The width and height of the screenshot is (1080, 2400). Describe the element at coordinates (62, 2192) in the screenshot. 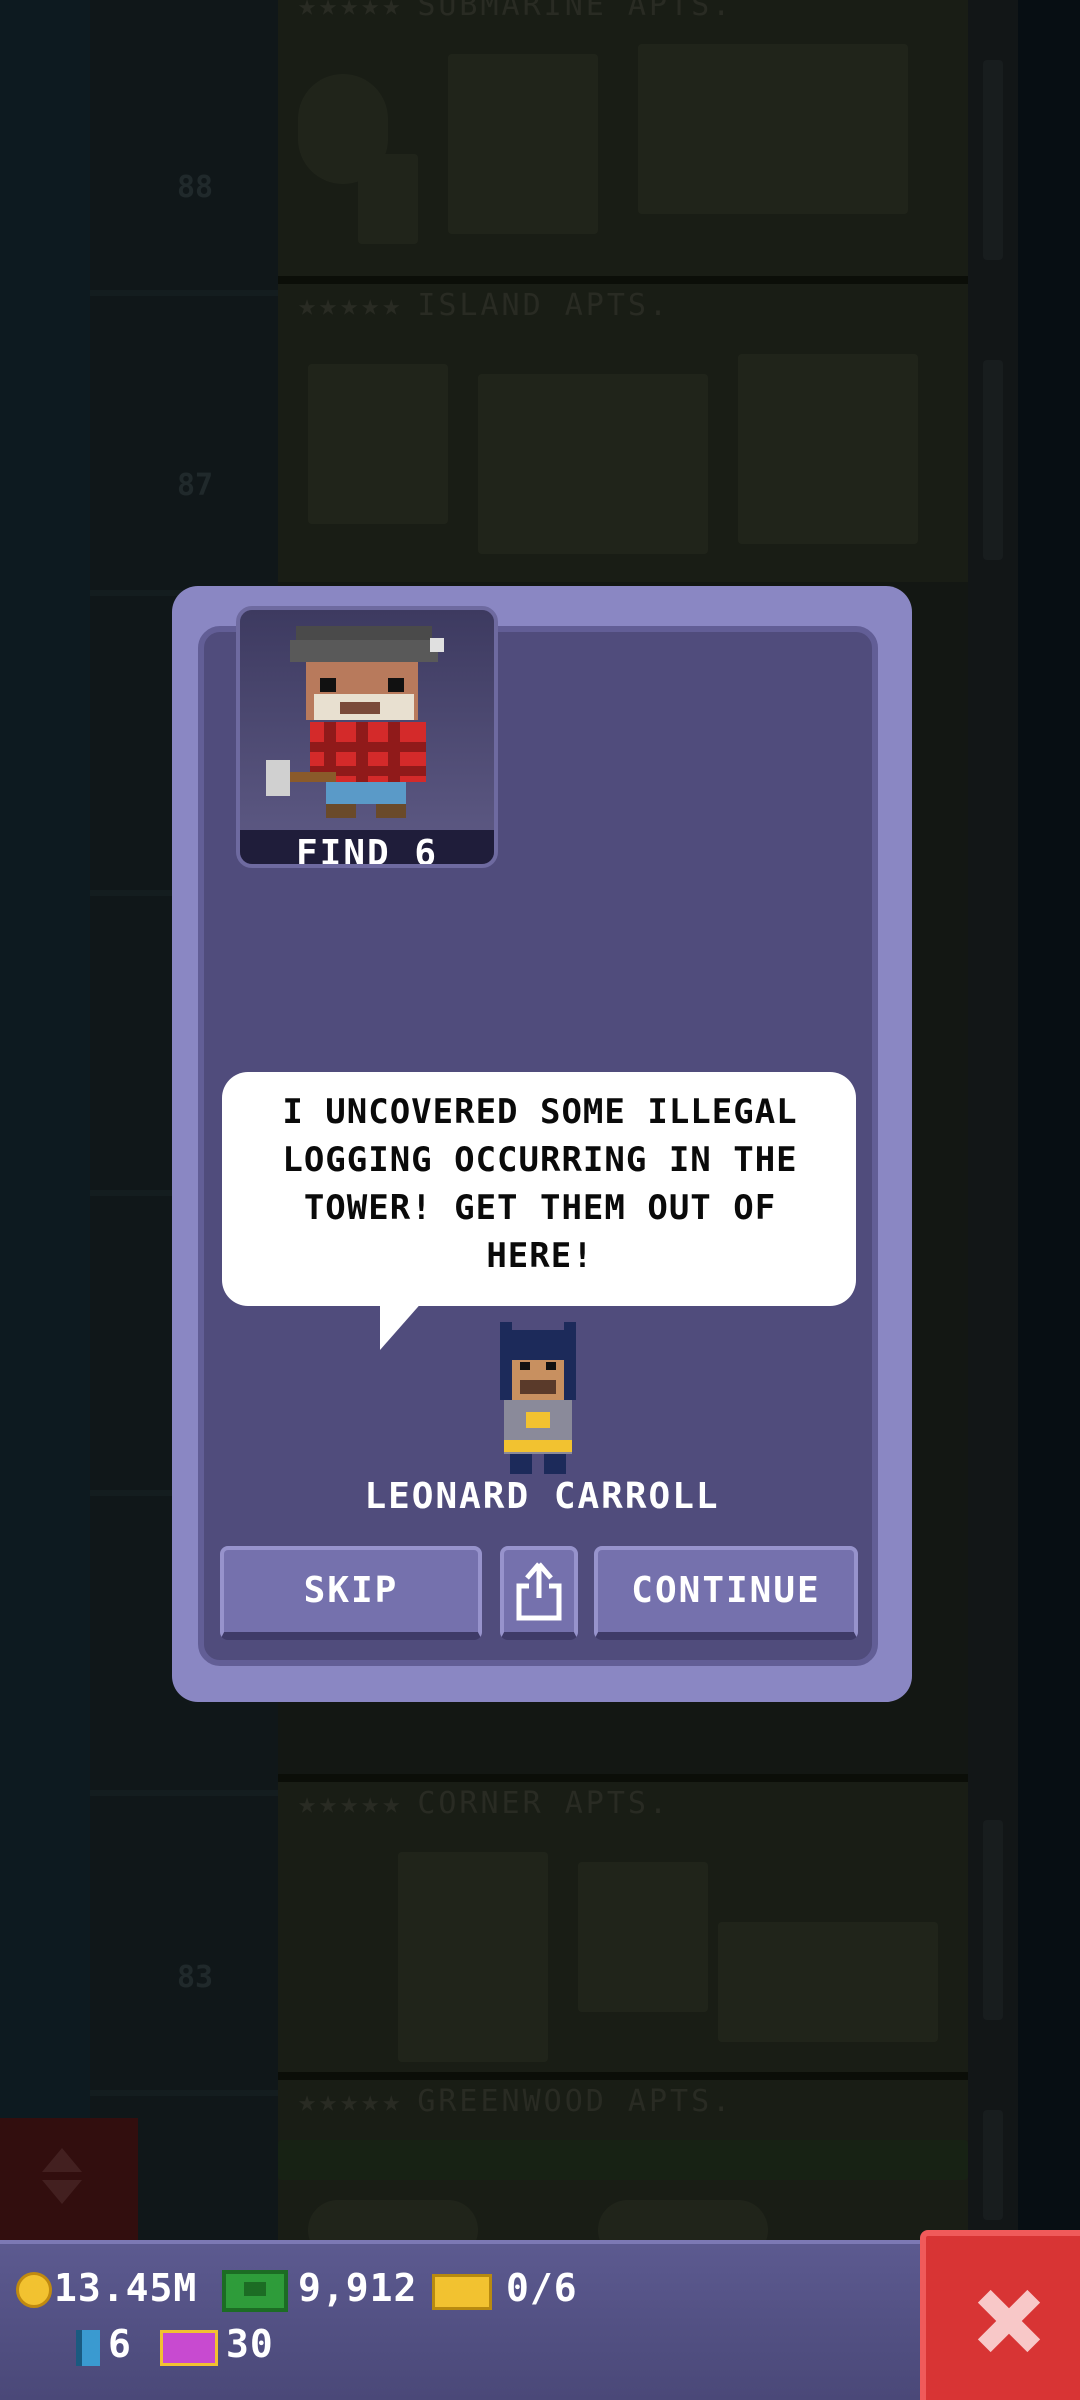

I see `elevator-down-icon` at that location.